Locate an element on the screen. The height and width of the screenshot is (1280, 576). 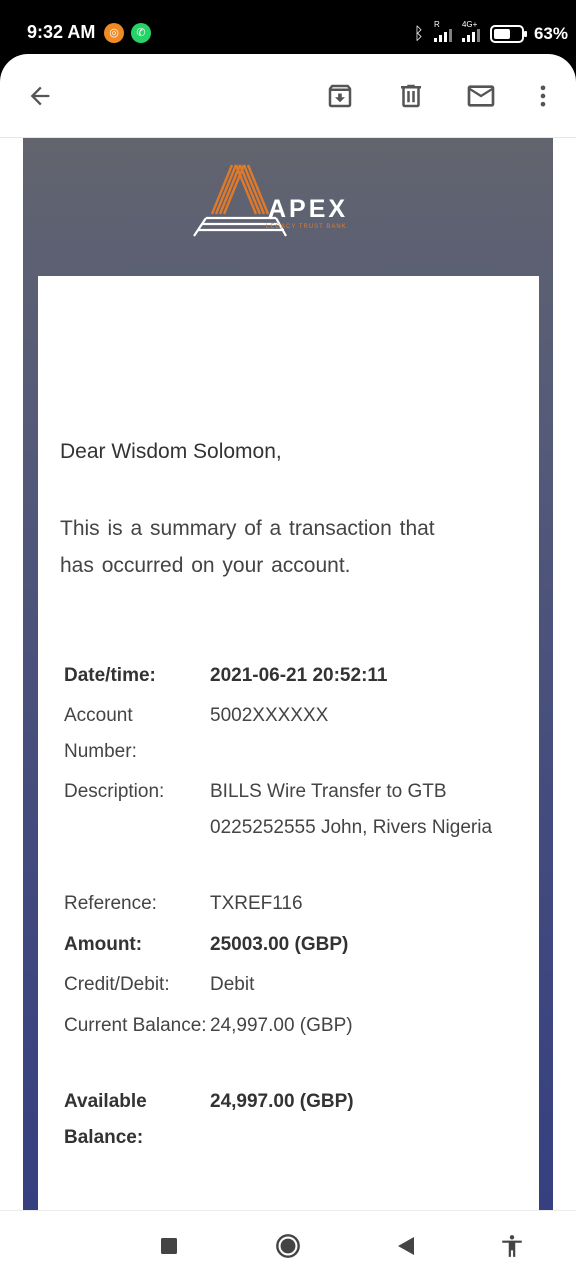
archive-icon is located at coordinates (340, 96).